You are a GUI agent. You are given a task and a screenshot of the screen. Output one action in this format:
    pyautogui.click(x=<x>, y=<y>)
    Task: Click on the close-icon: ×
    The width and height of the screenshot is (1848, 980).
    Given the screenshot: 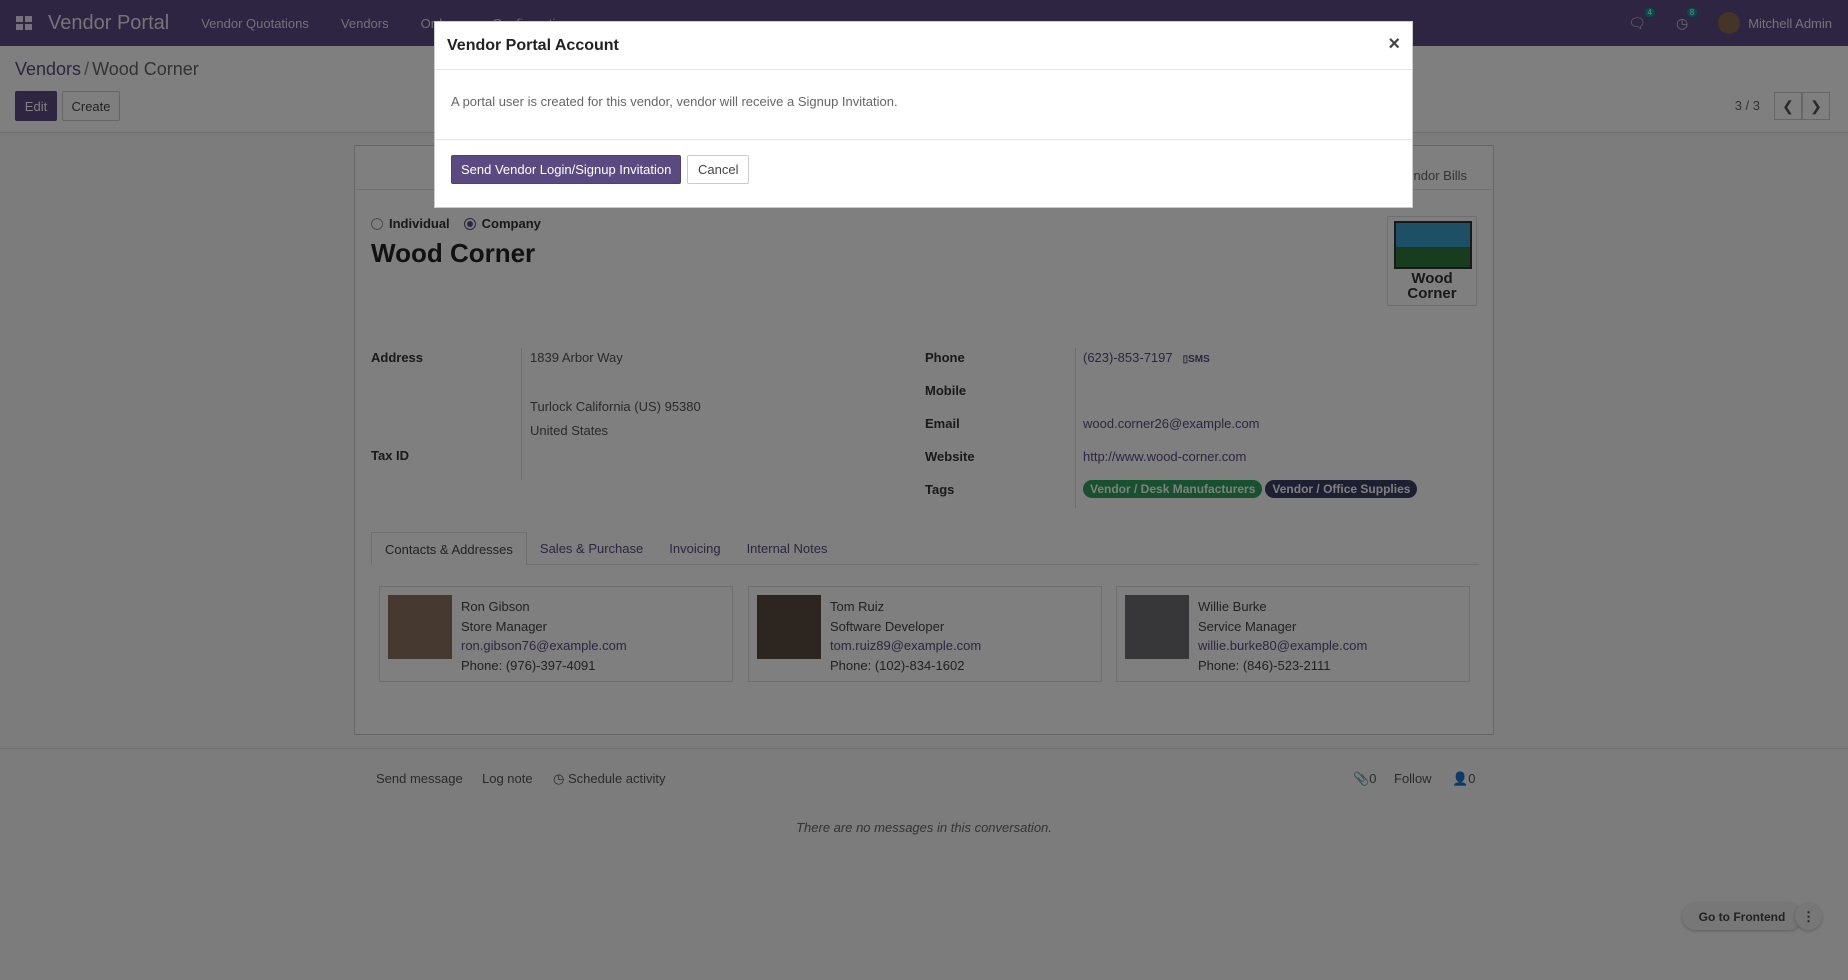 What is the action you would take?
    pyautogui.click(x=1394, y=44)
    